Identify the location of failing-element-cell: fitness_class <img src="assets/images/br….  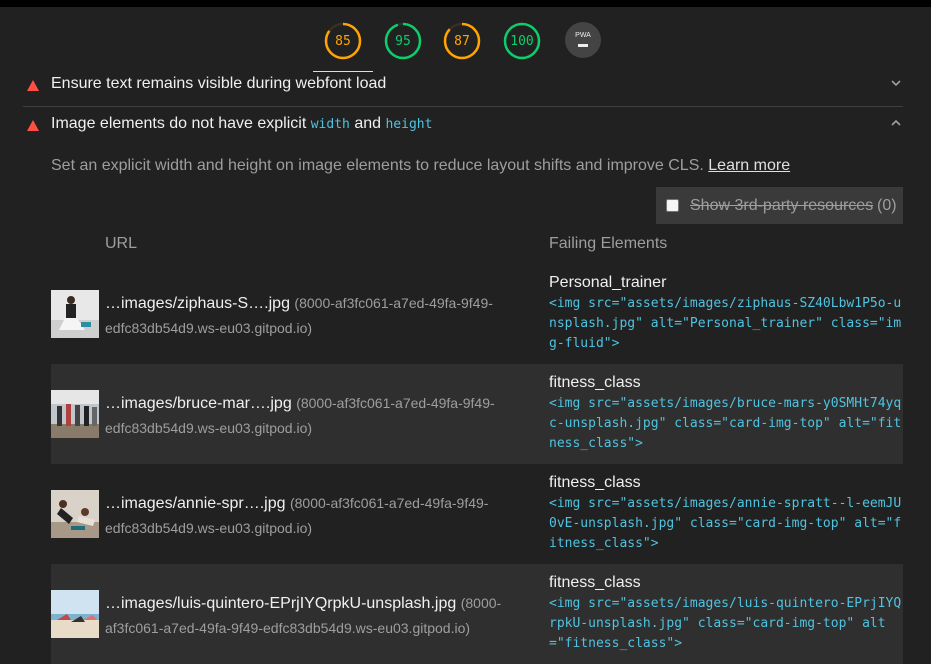
(726, 413).